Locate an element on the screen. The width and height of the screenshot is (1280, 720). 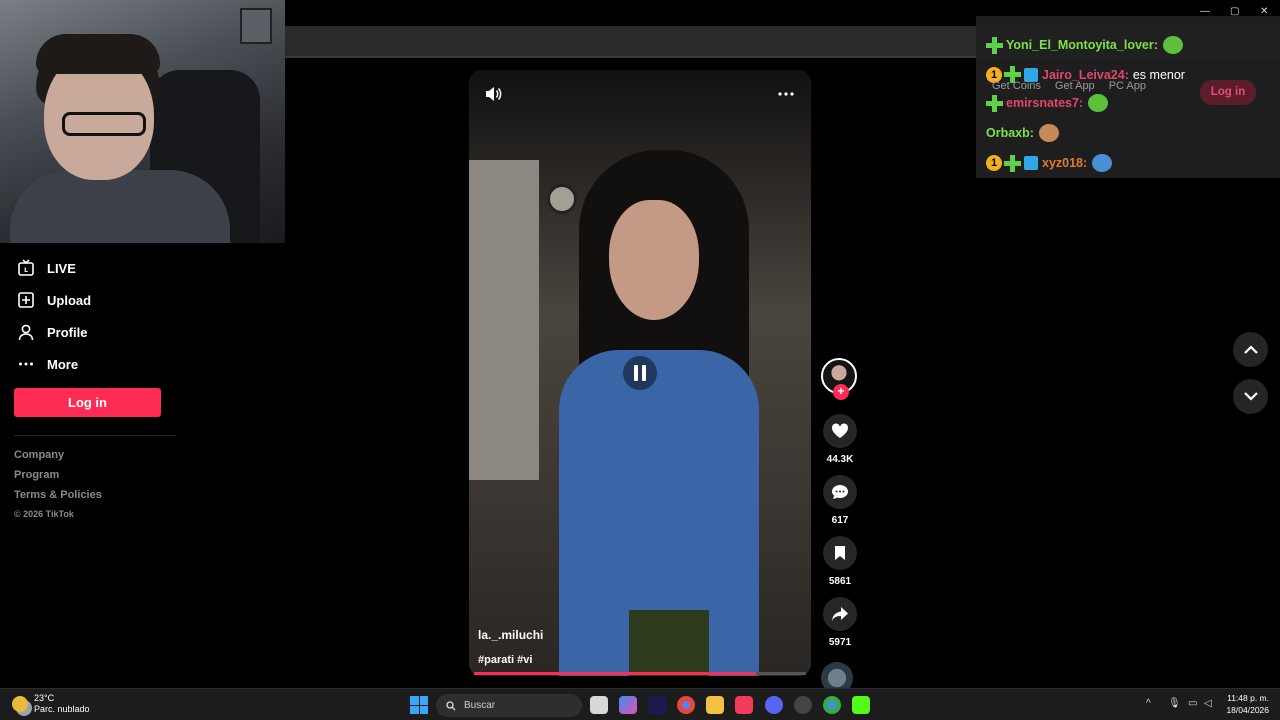
live-icon: L is located at coordinates (26, 268).